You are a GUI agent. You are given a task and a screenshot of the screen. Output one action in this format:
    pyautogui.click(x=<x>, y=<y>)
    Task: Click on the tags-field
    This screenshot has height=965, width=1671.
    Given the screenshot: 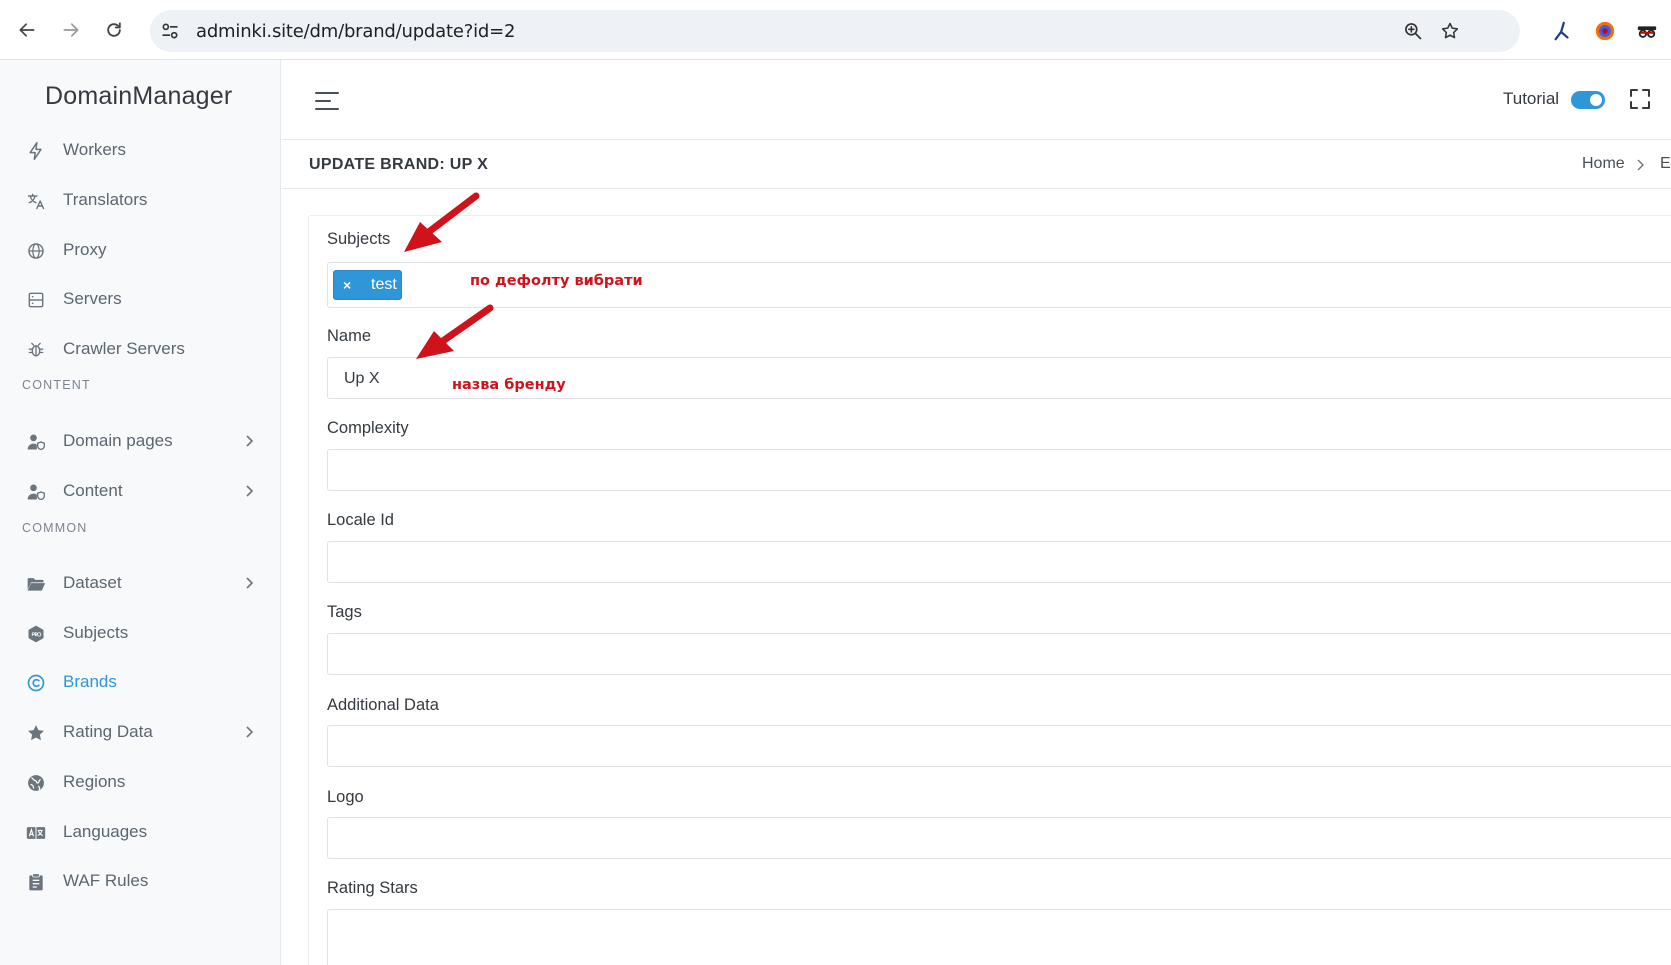 What is the action you would take?
    pyautogui.click(x=999, y=654)
    